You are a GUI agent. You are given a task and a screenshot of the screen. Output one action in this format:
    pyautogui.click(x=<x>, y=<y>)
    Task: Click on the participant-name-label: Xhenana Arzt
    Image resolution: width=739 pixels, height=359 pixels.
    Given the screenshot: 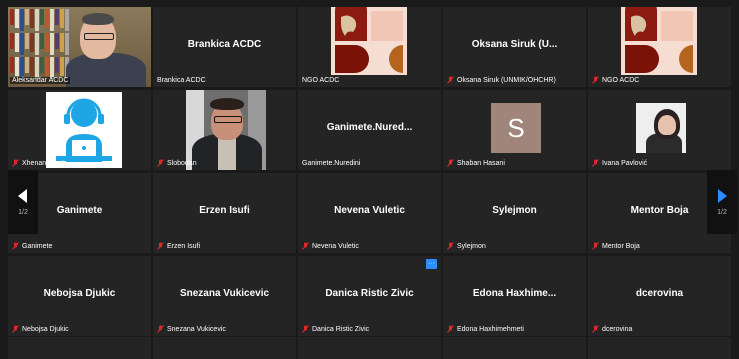 What is the action you would take?
    pyautogui.click(x=38, y=163)
    